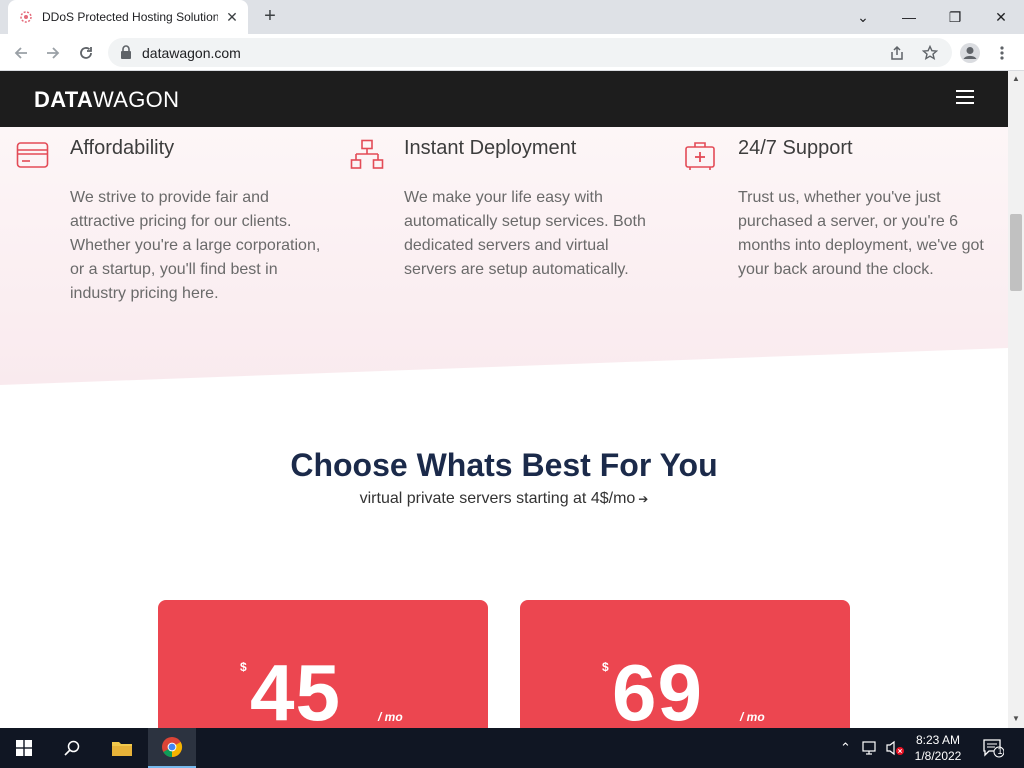 The height and width of the screenshot is (768, 1024). Describe the element at coordinates (191, 53) in the screenshot. I see `url-text: datawagon.com` at that location.